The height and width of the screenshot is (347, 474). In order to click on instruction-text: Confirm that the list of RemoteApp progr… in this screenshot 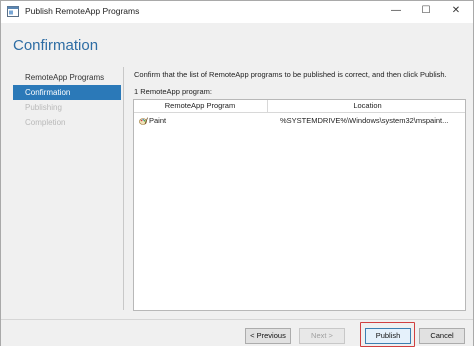, I will do `click(290, 74)`.